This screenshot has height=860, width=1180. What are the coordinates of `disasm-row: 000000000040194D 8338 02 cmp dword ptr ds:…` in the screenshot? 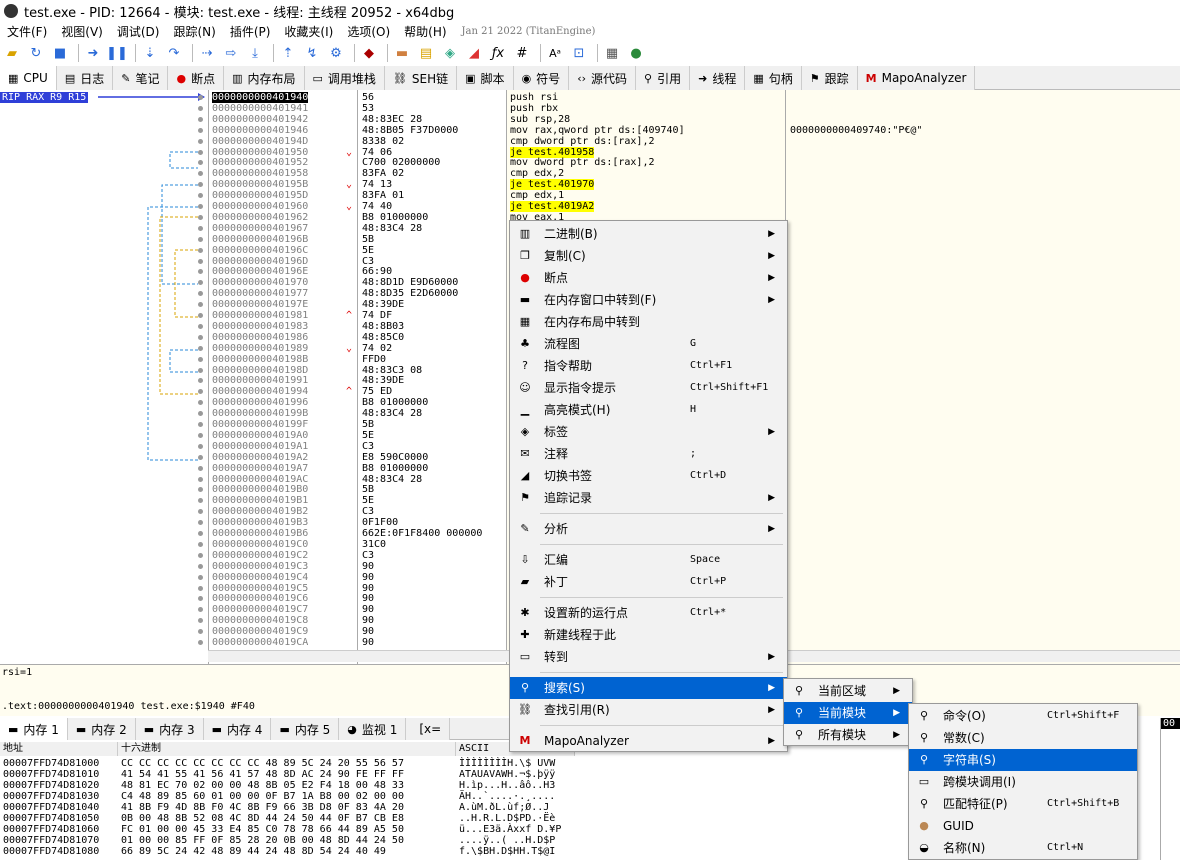 It's located at (688, 141).